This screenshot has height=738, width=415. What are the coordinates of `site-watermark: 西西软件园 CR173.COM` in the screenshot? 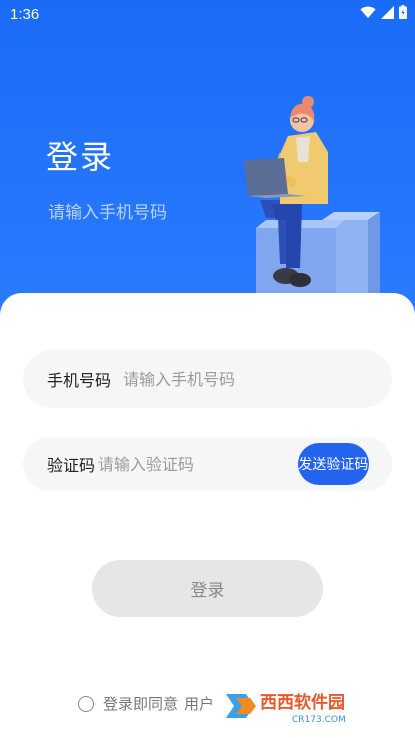 It's located at (306, 706).